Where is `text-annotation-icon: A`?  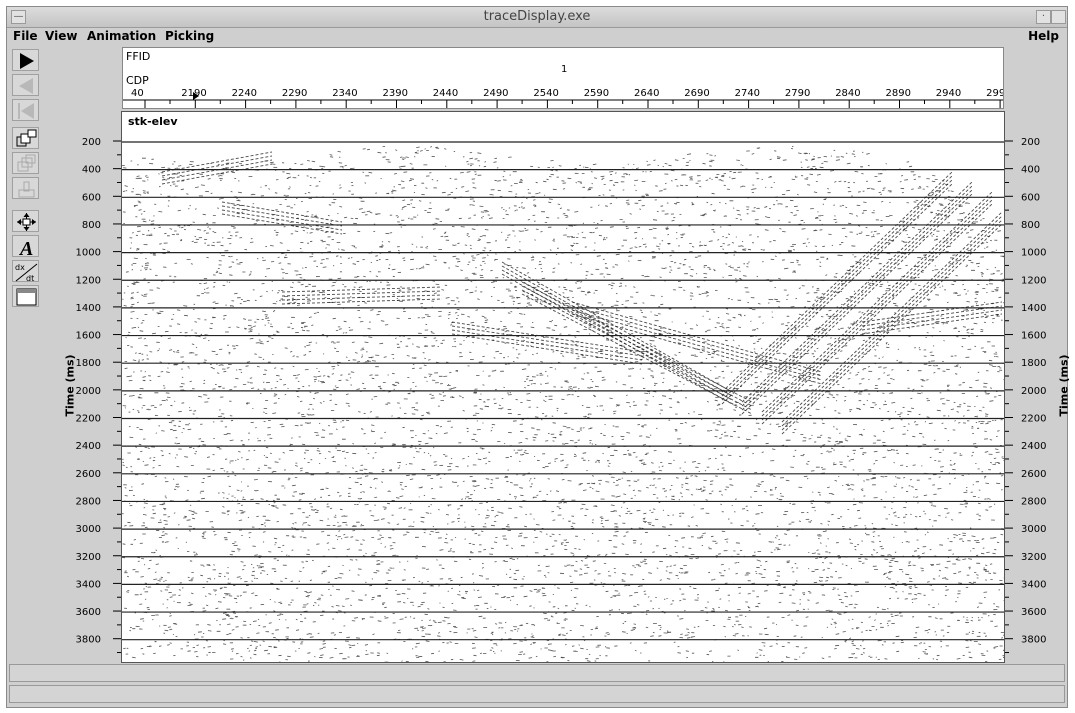
text-annotation-icon: A is located at coordinates (25, 248).